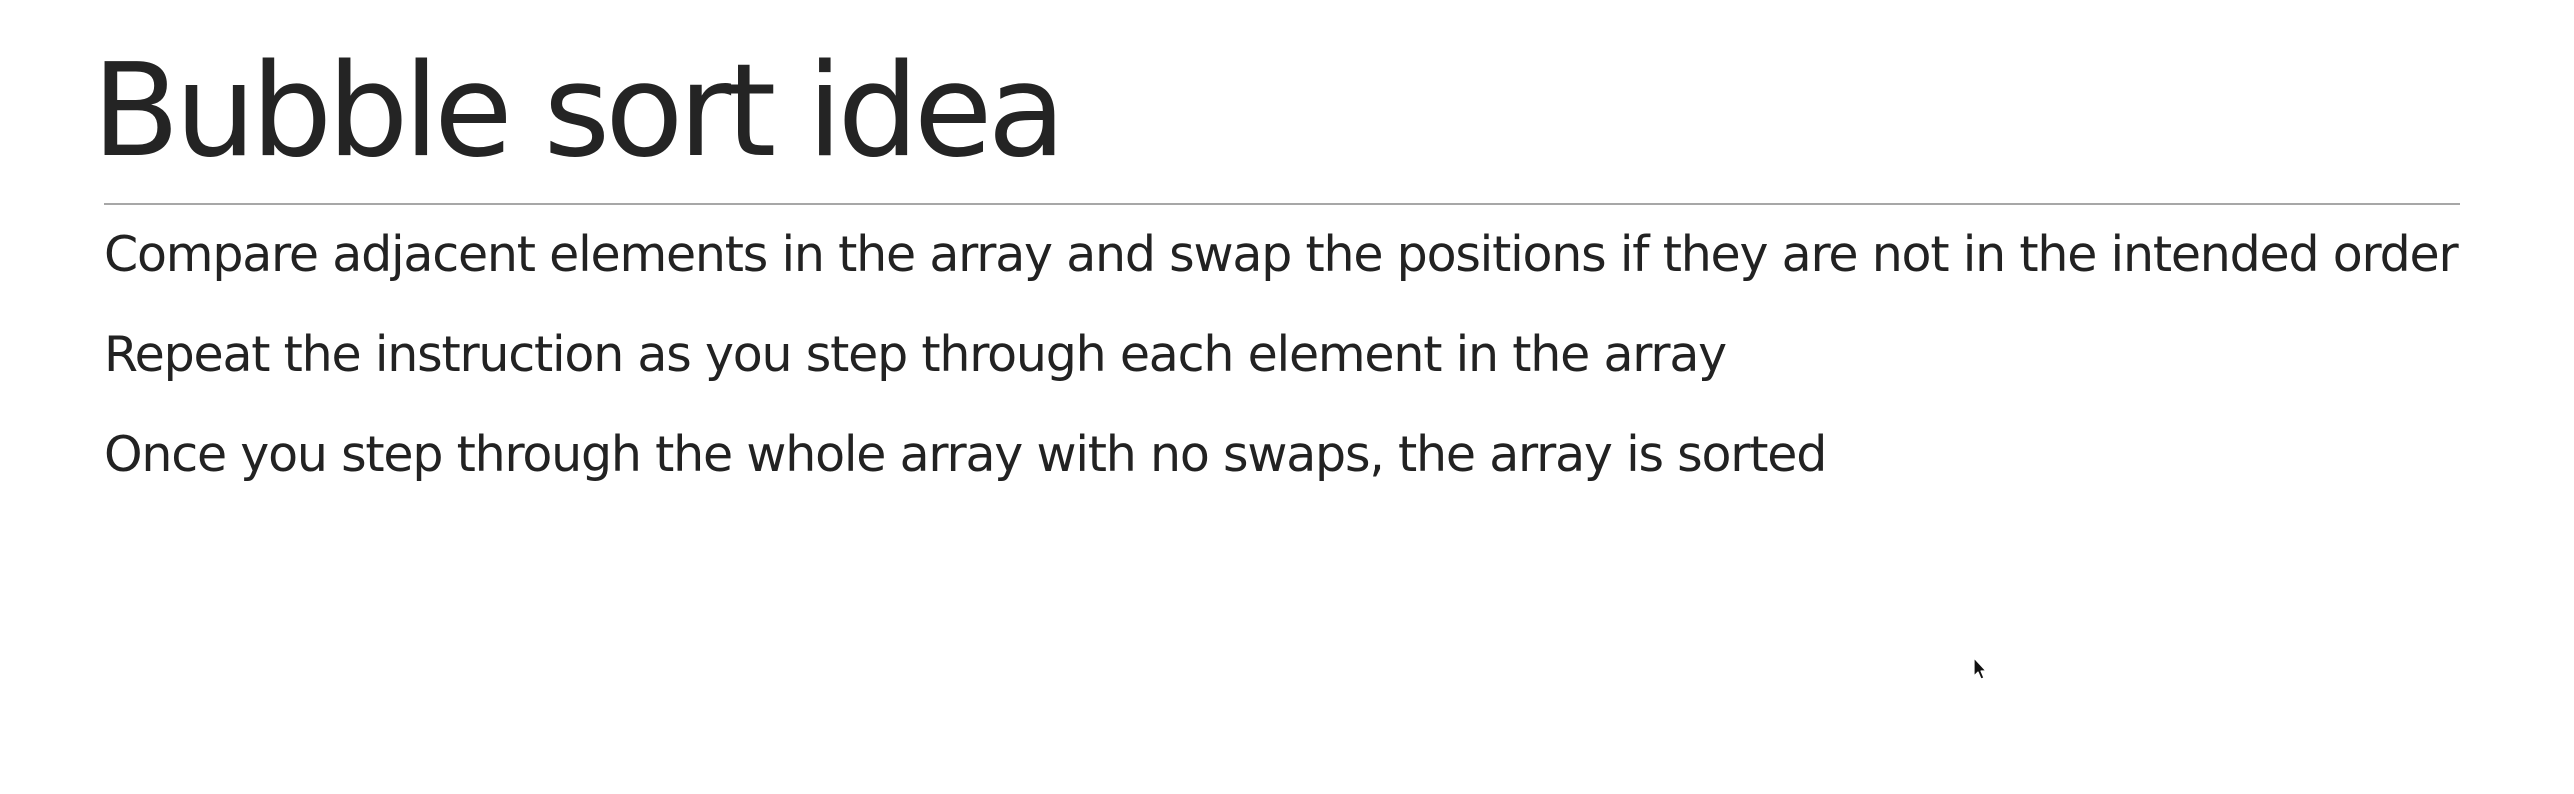  I want to click on slide-title: Bubble sort idea, so click(579, 111).